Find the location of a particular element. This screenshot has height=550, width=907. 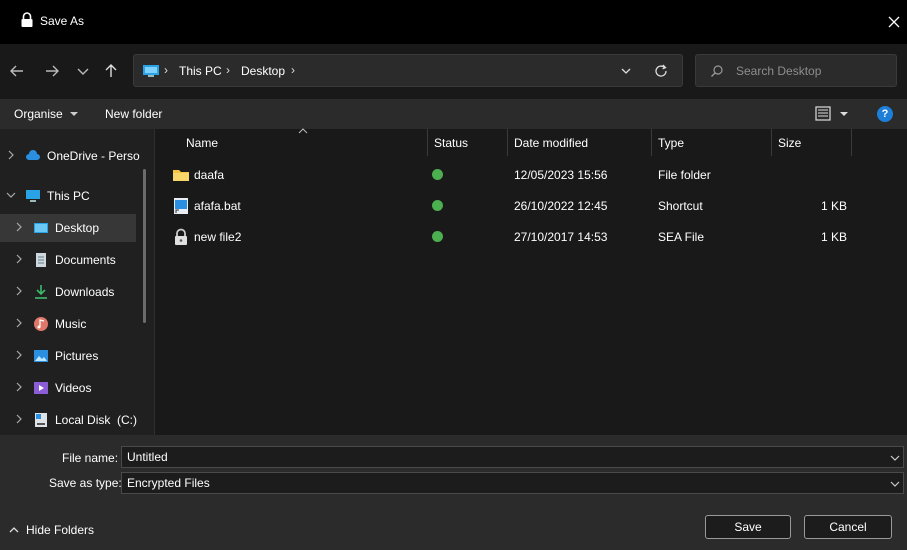

sidebar-item-videos: Videos is located at coordinates (68, 388).